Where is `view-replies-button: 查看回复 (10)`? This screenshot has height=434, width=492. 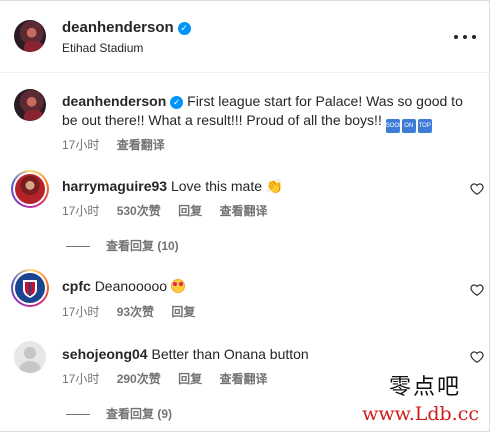
view-replies-button: 查看回复 (10) is located at coordinates (122, 245).